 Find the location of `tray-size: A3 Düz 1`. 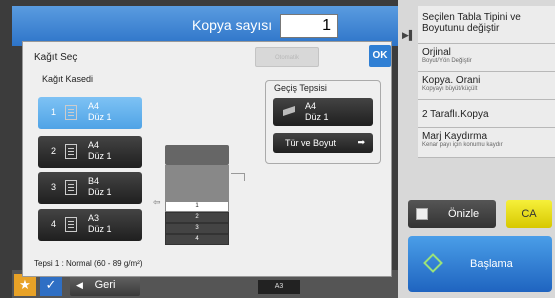

tray-size: A3 Düz 1 is located at coordinates (100, 224).